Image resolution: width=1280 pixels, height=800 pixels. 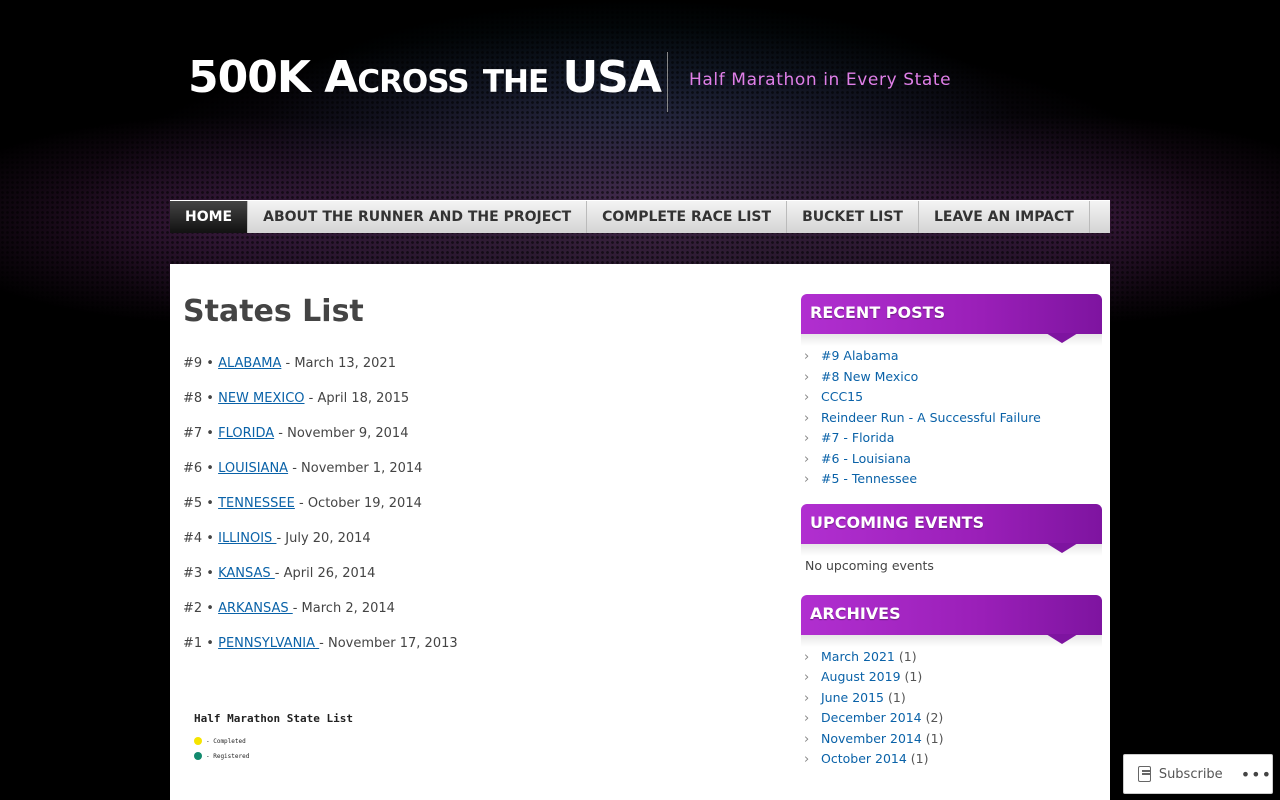 I want to click on post-link: #8 New Mexico, so click(x=869, y=376).